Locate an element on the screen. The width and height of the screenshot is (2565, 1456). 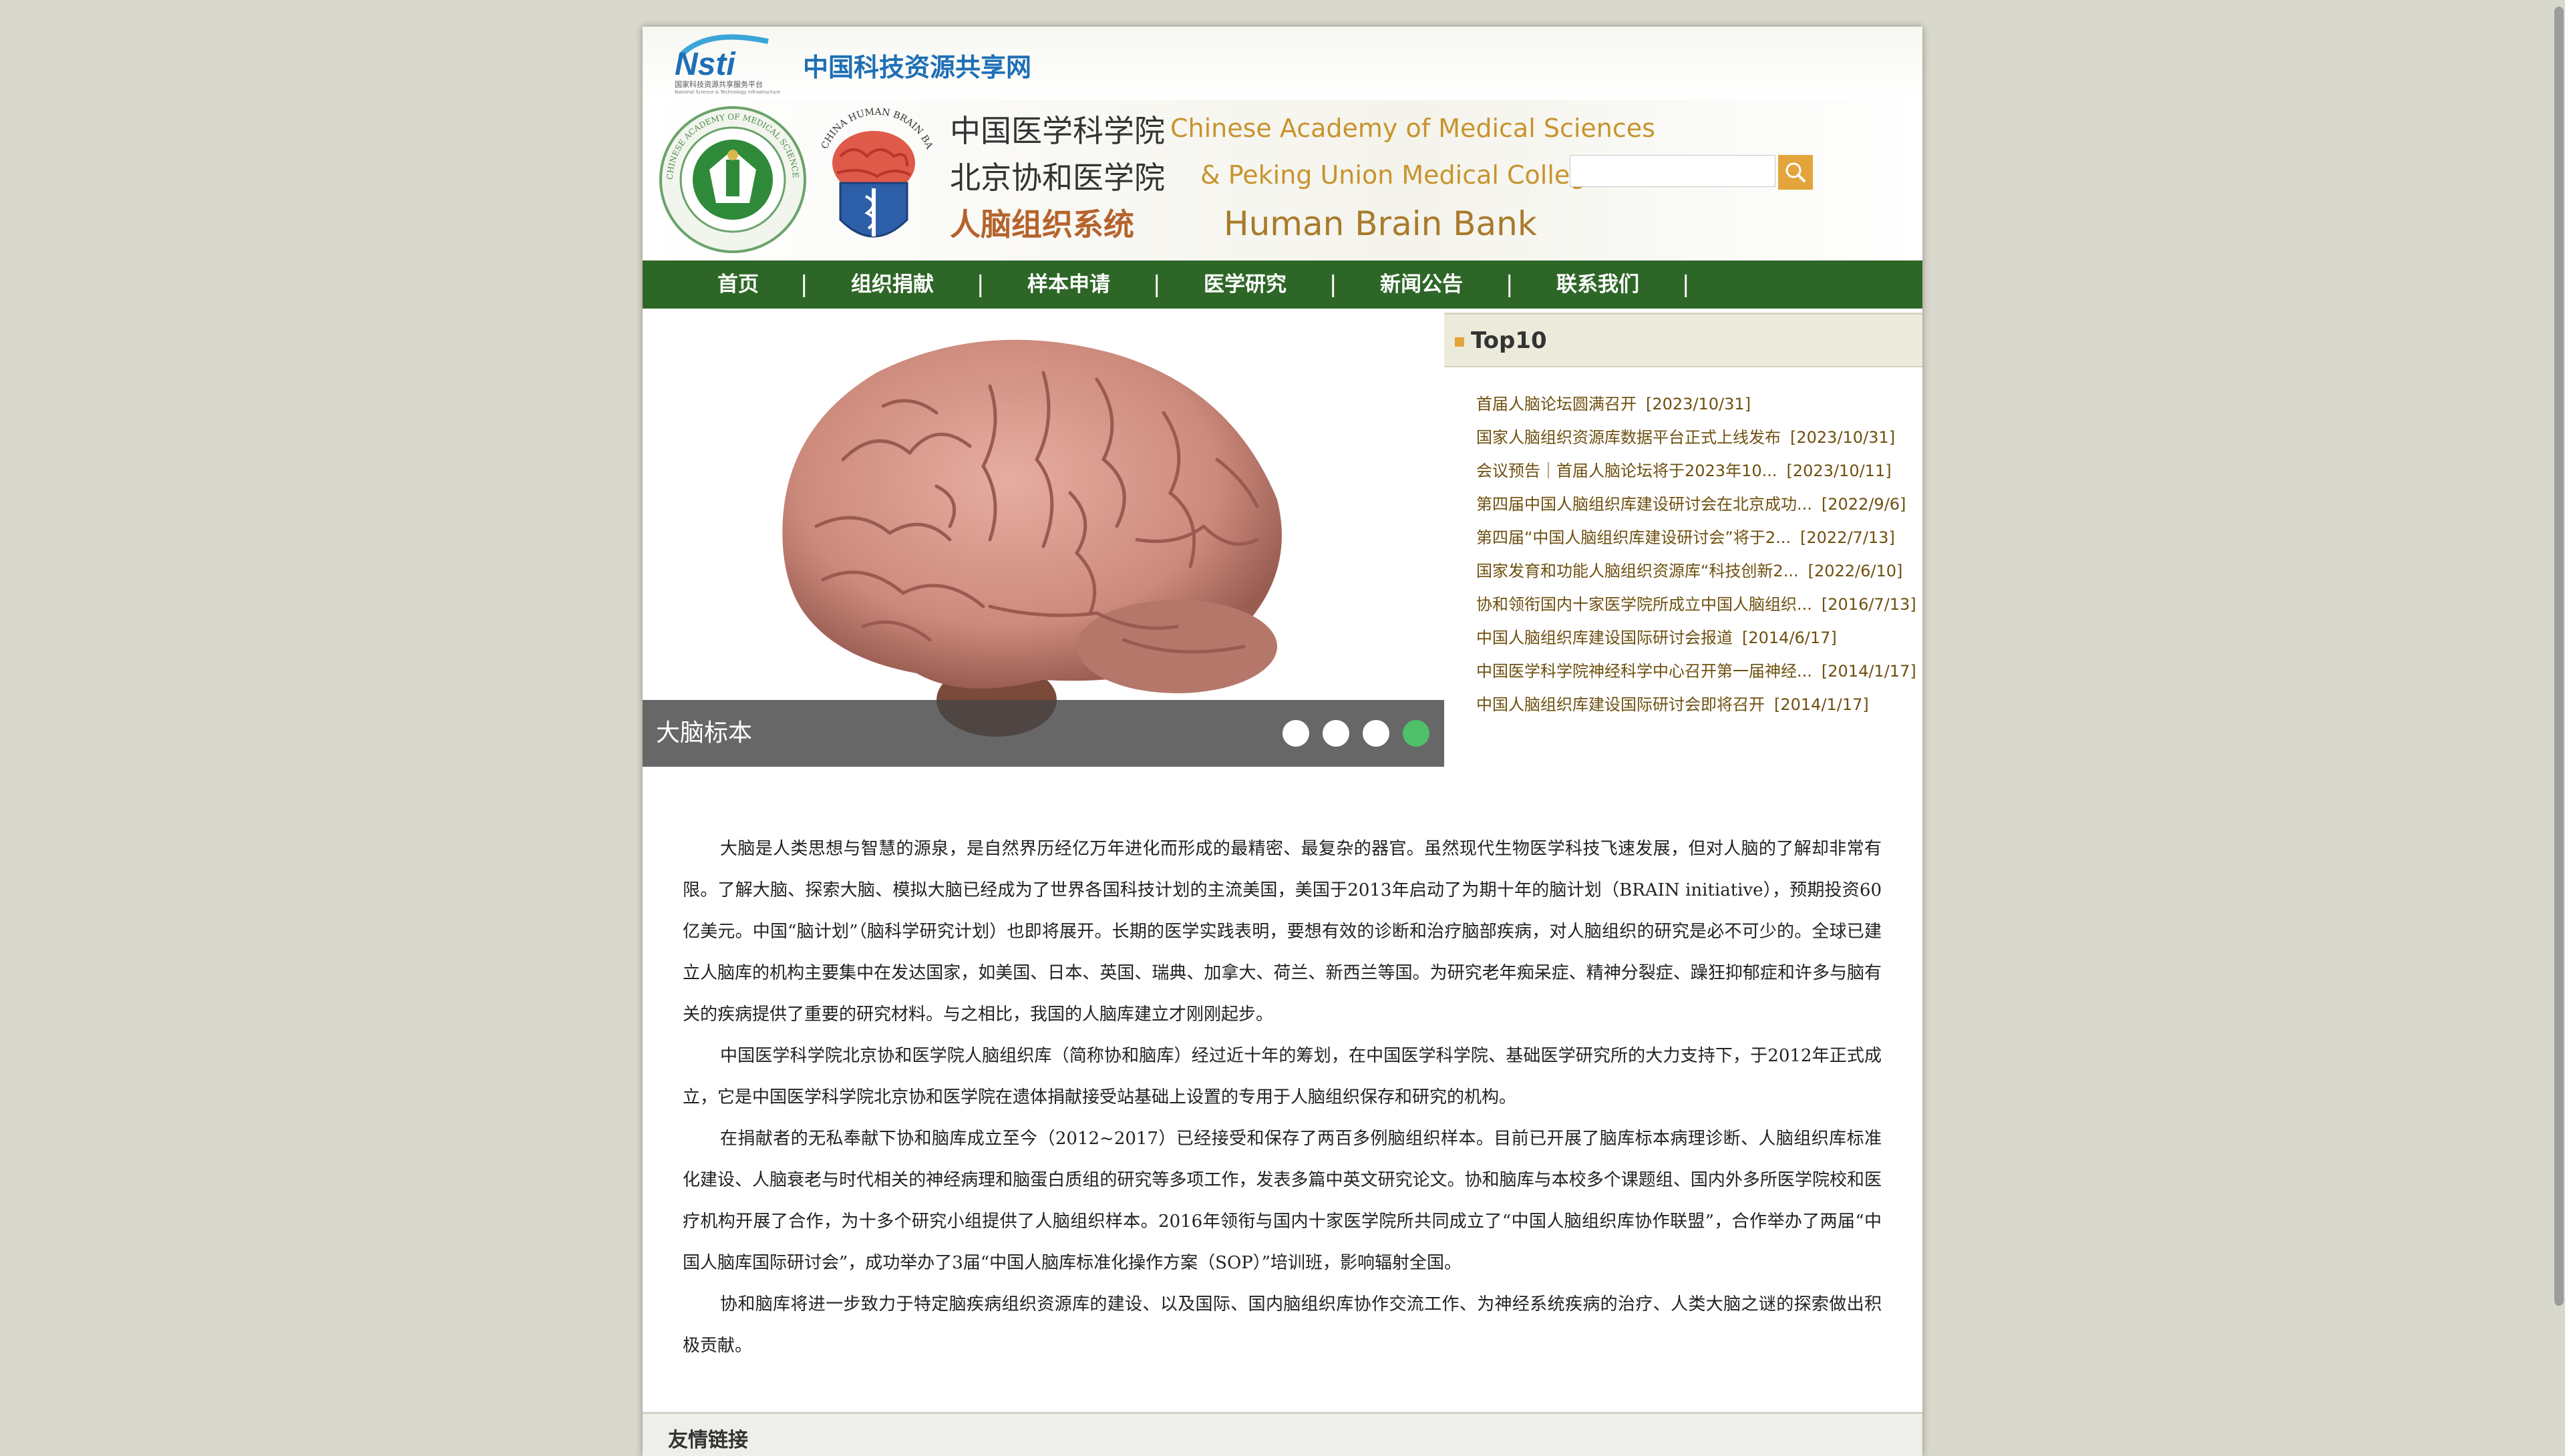
top10-item: 中国人脑组织库建设国际研讨会报道 [2014/6/17] is located at coordinates (1696, 638).